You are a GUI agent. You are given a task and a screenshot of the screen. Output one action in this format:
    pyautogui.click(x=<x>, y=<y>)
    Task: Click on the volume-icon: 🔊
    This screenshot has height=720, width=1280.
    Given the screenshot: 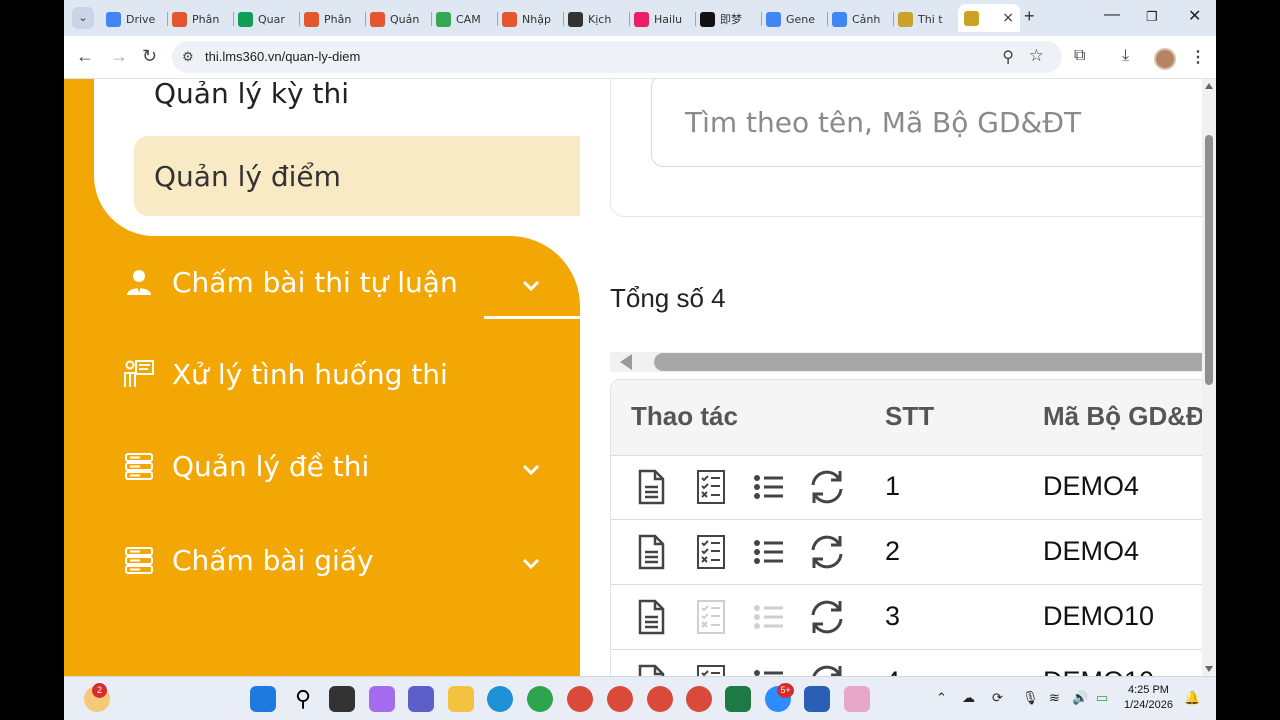 What is the action you would take?
    pyautogui.click(x=1080, y=698)
    